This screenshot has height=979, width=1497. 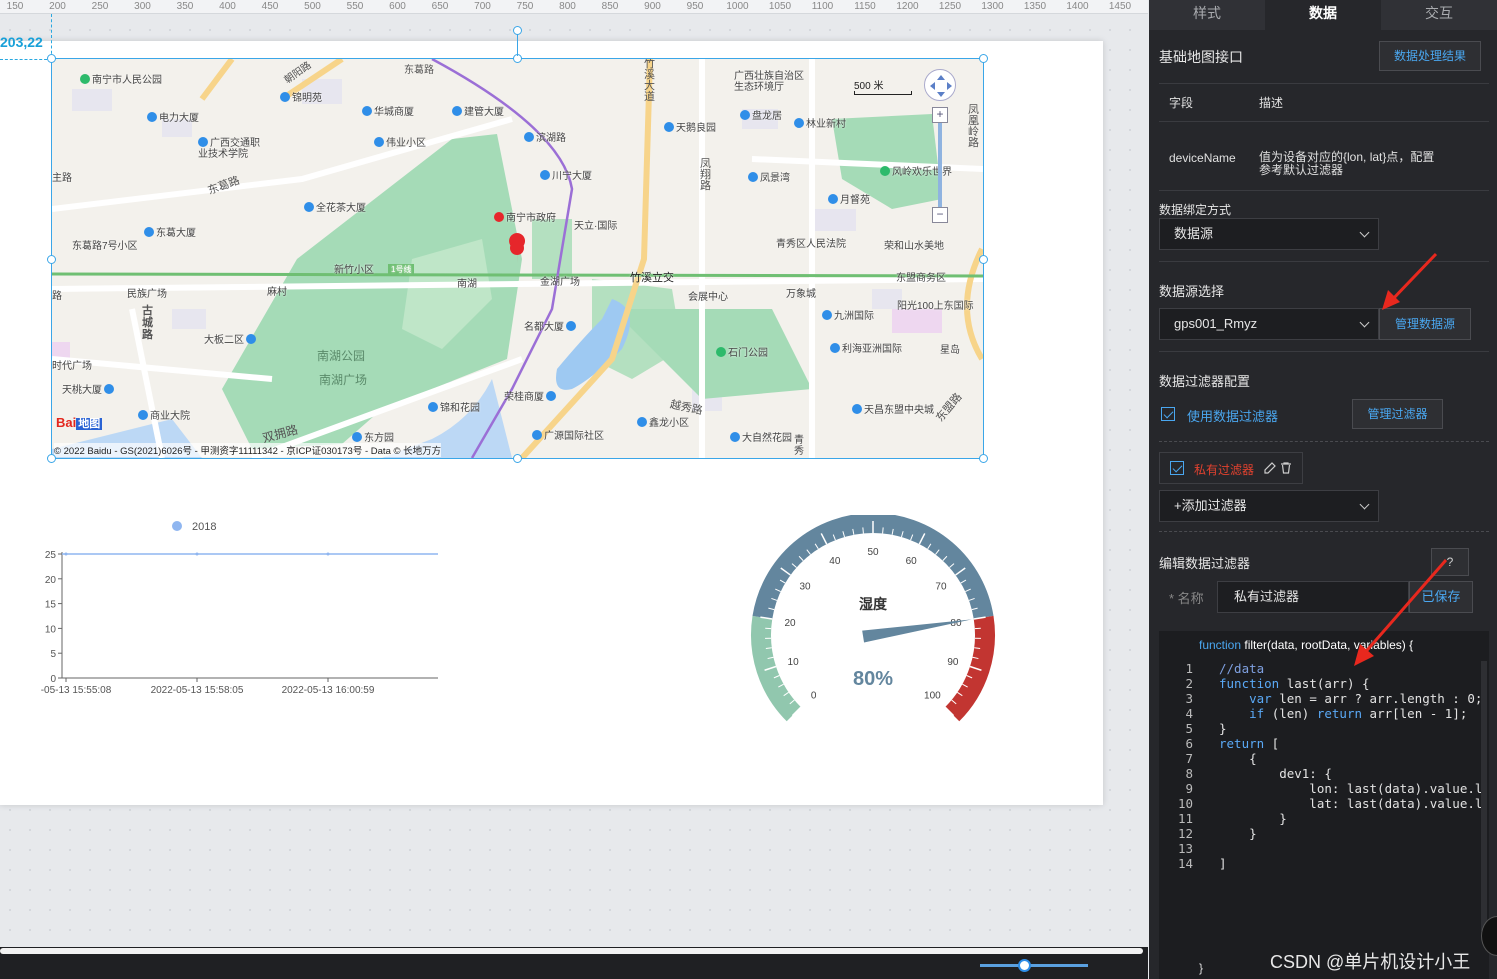 I want to click on code-line: 9 lon: last(data).value.l, so click(x=1324, y=788).